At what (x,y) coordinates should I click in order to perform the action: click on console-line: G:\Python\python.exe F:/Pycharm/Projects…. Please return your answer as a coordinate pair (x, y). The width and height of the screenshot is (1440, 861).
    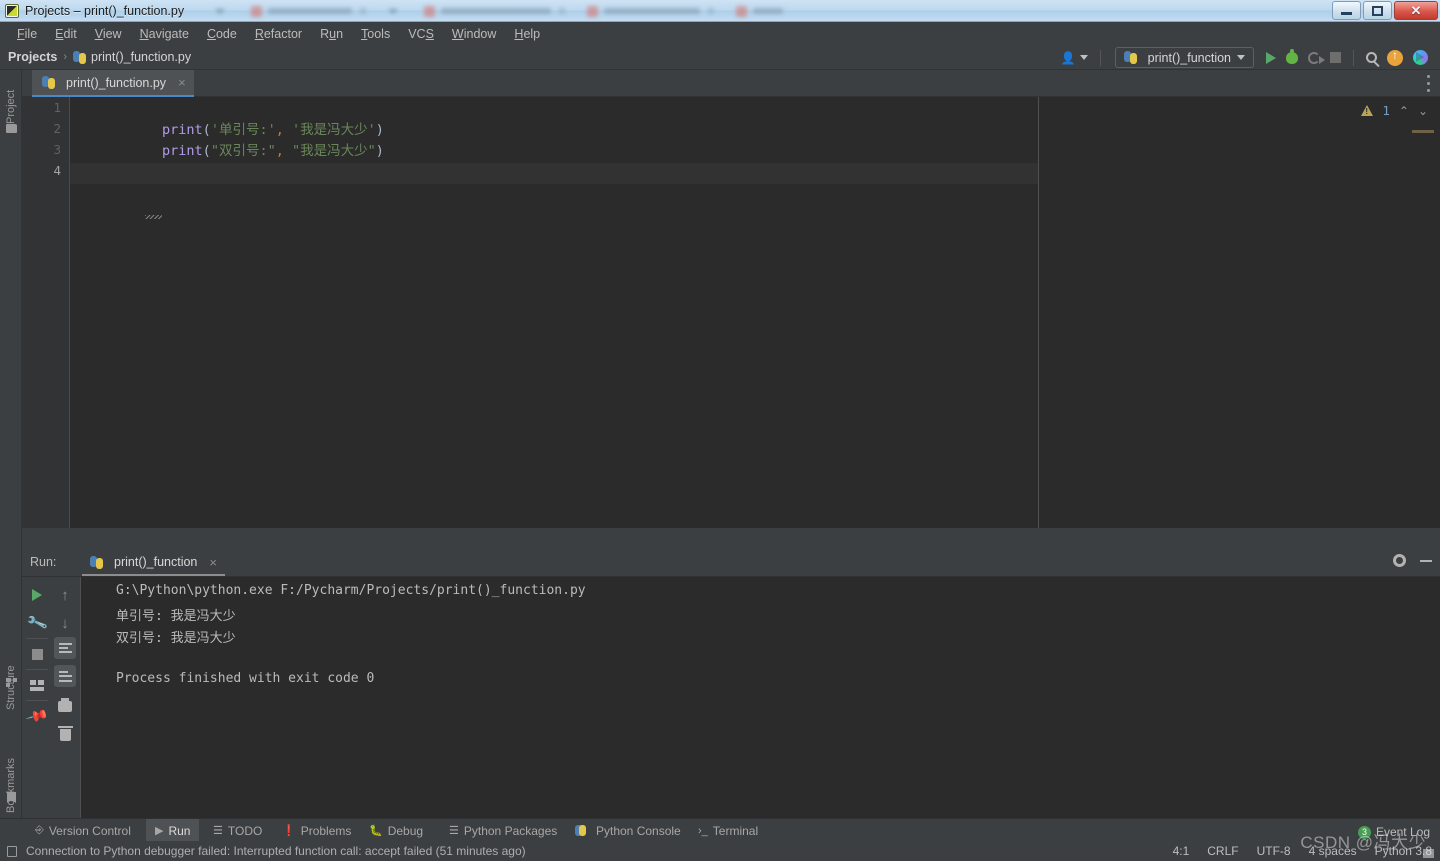
    Looking at the image, I should click on (351, 590).